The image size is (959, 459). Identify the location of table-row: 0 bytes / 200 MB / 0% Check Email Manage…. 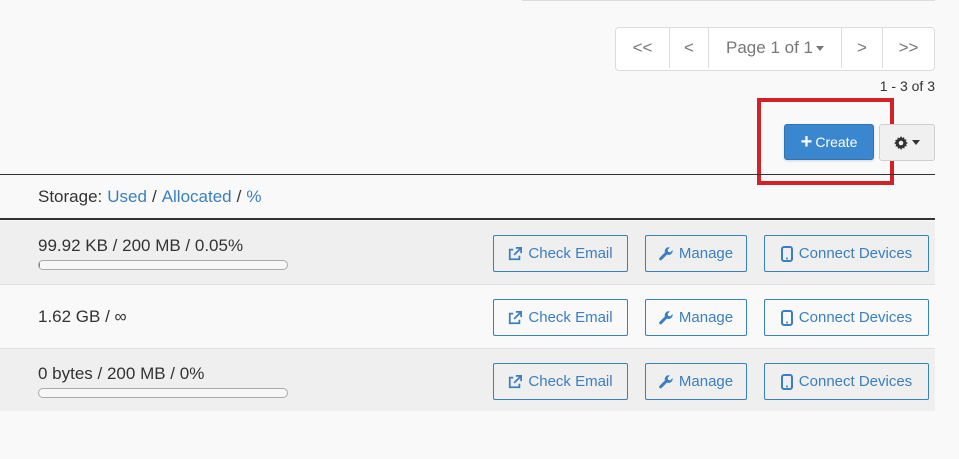
(467, 380).